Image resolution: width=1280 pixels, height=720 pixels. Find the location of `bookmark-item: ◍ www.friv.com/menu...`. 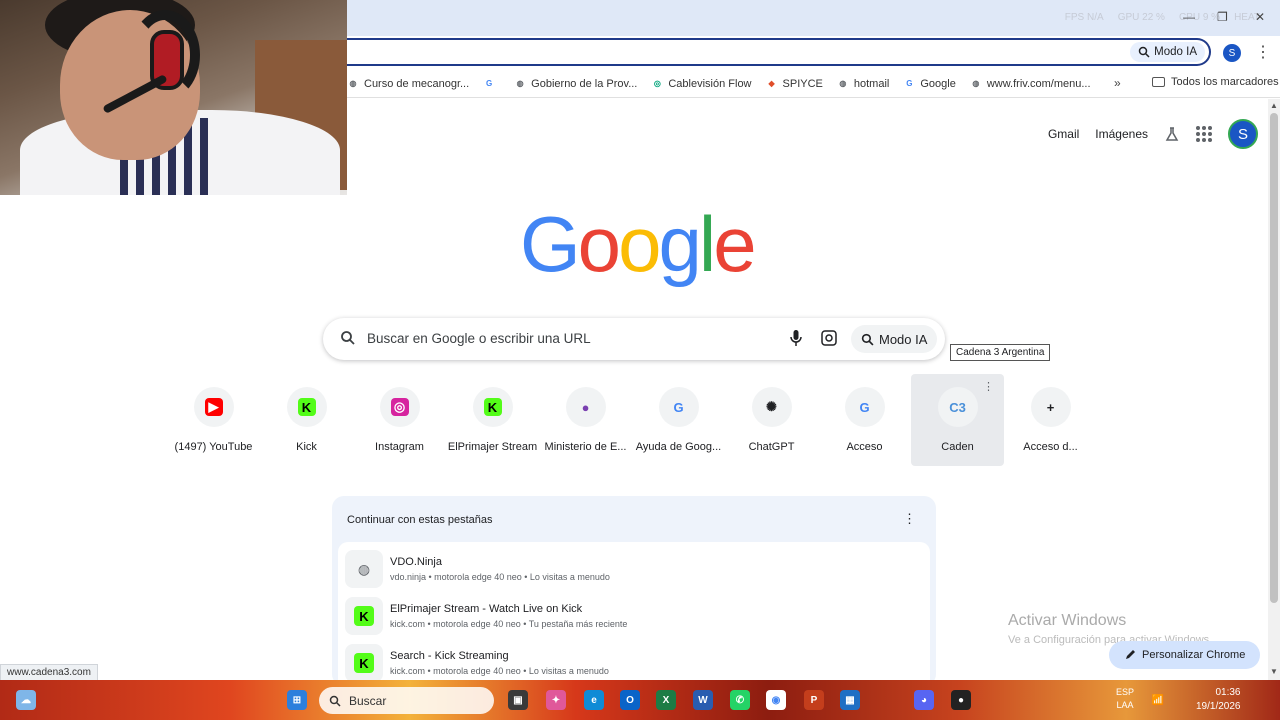

bookmark-item: ◍ www.friv.com/menu... is located at coordinates (1030, 83).